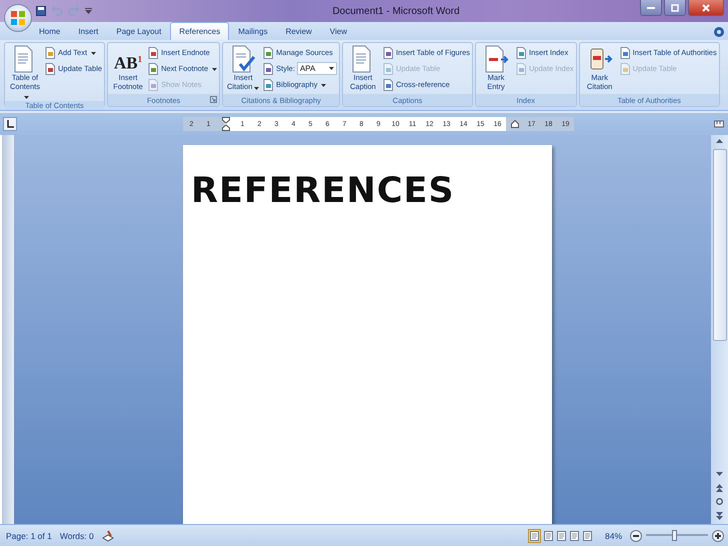 This screenshot has height=546, width=728. Describe the element at coordinates (50, 31) in the screenshot. I see `ribbon-tab: Home` at that location.